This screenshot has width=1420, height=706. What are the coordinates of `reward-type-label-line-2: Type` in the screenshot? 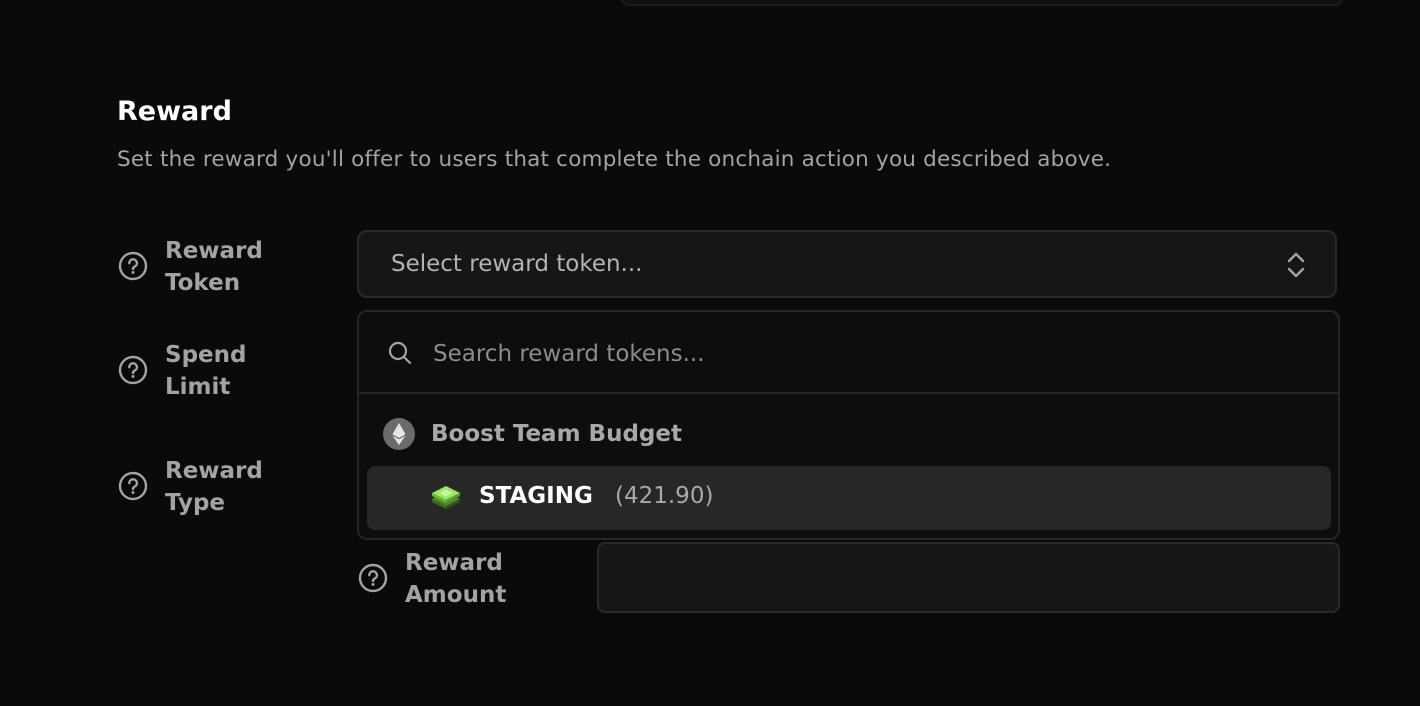 It's located at (195, 503).